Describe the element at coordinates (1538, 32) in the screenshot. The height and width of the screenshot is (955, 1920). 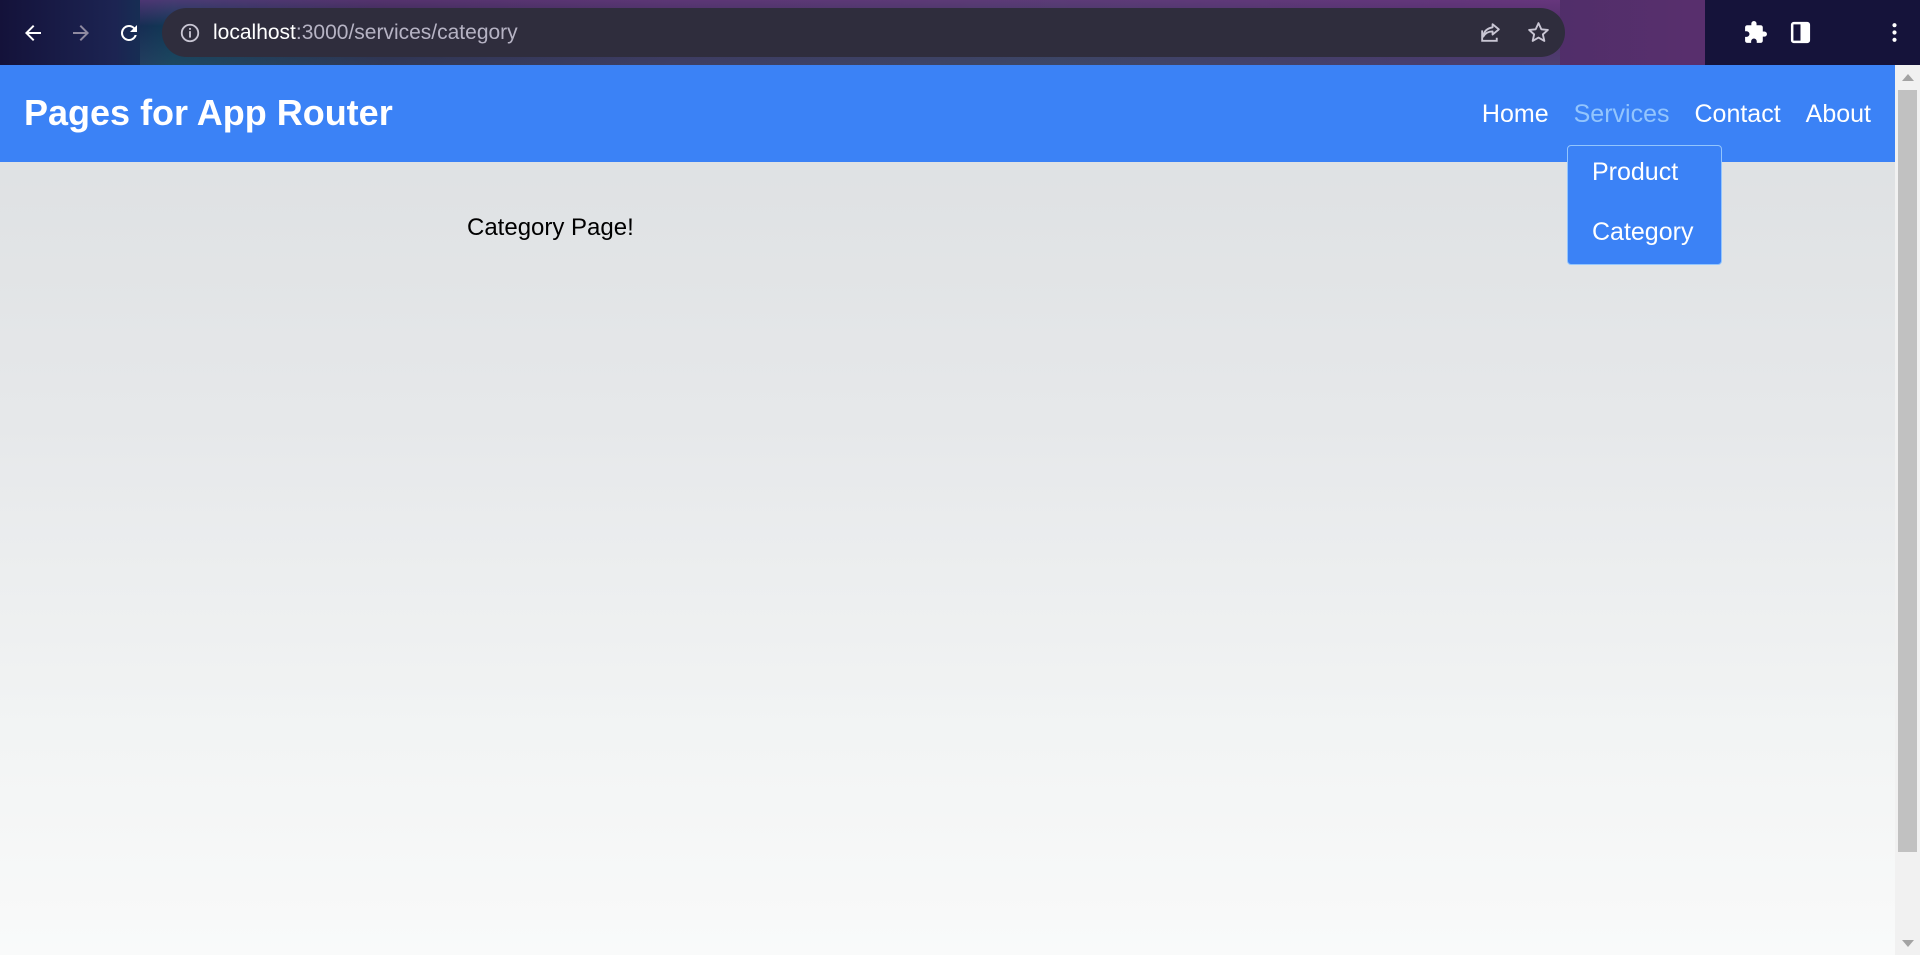
I see `star-icon` at that location.